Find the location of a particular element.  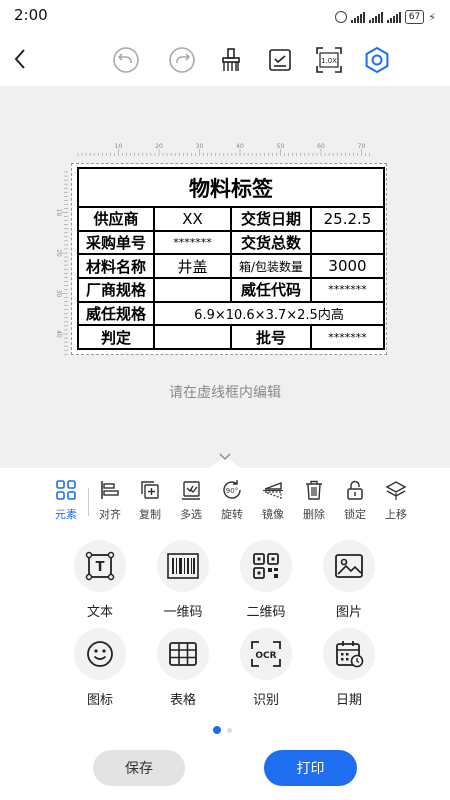

battery-icon: 67 is located at coordinates (414, 17).